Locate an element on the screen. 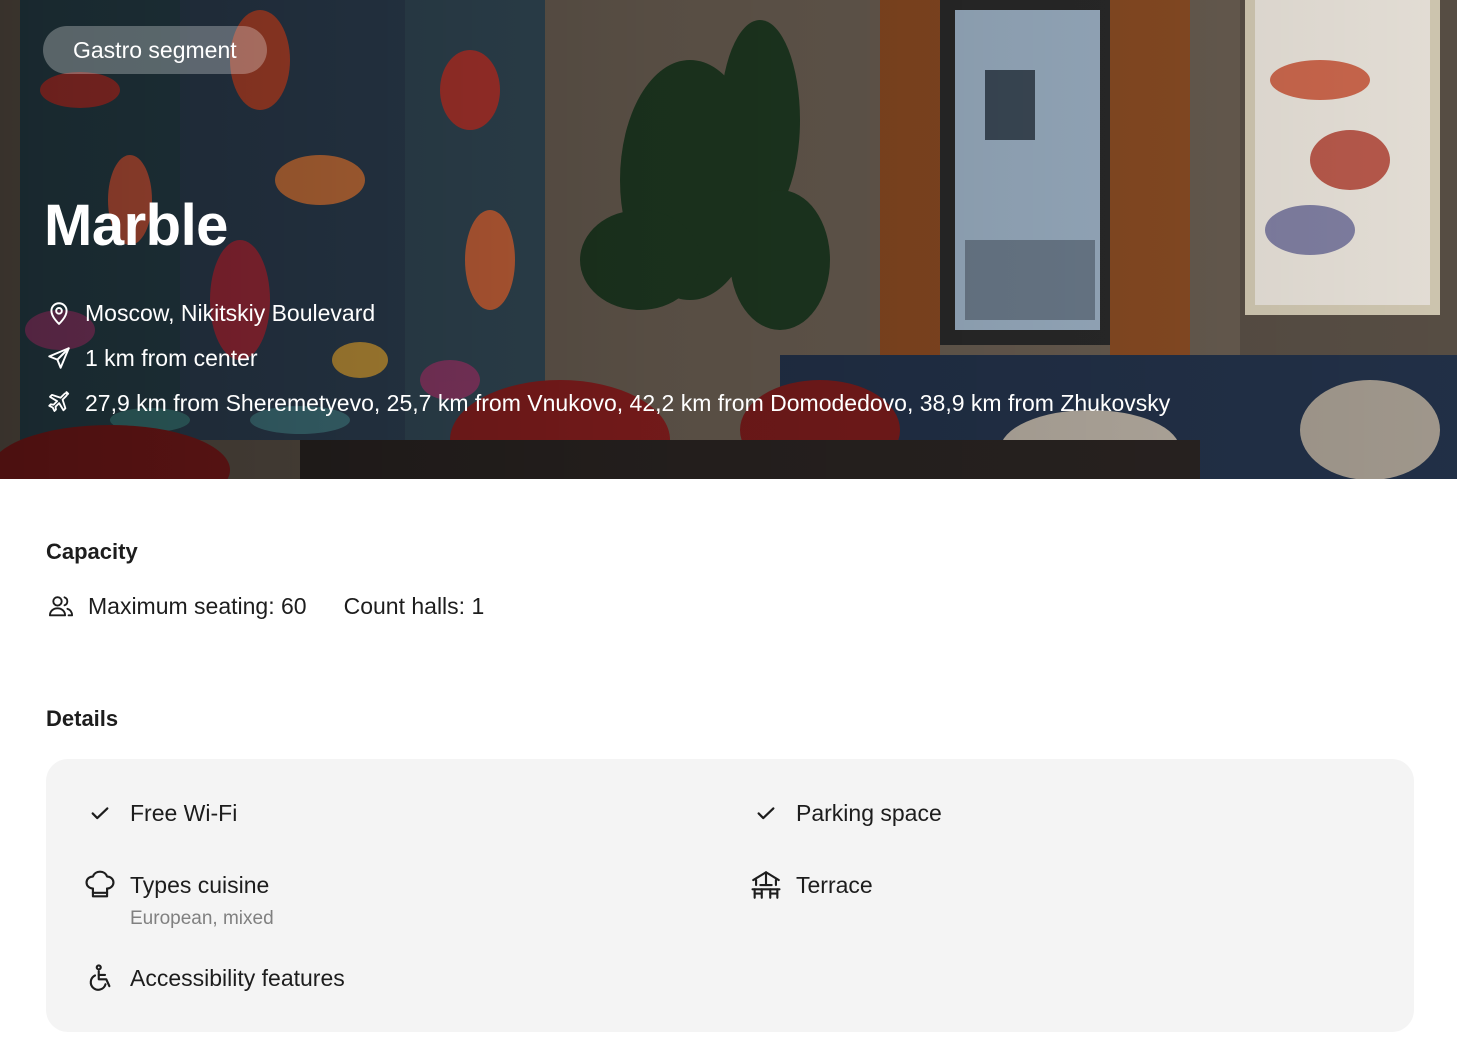 This screenshot has width=1457, height=1048. feature-label: Free Wi-Fi is located at coordinates (184, 813).